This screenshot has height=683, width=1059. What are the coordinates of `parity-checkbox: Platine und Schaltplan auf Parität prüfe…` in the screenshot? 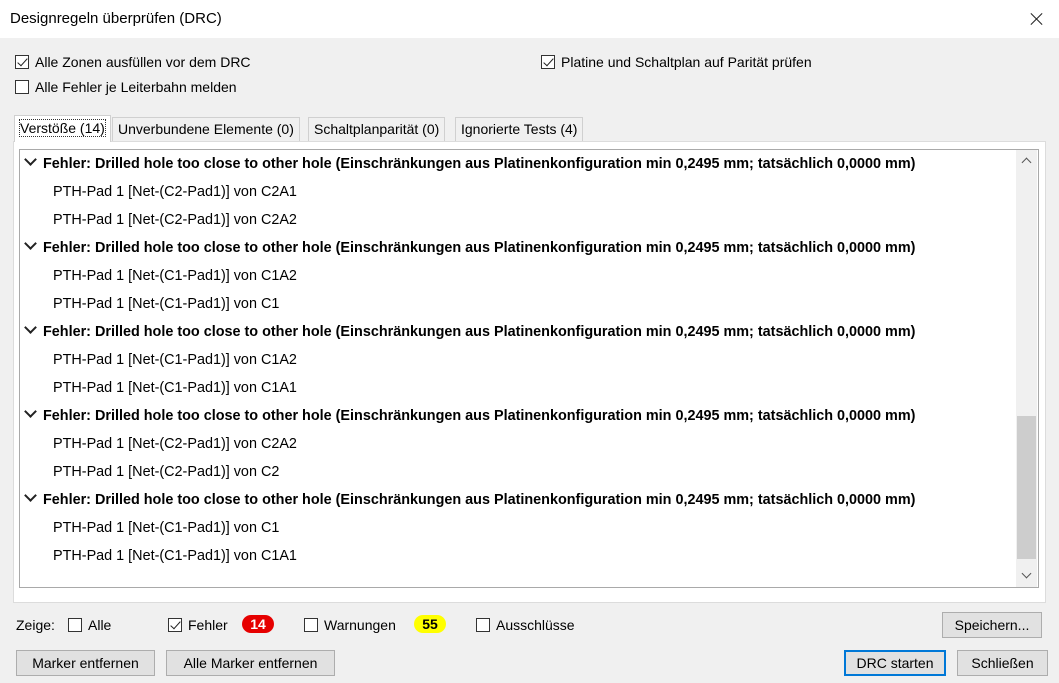 It's located at (676, 62).